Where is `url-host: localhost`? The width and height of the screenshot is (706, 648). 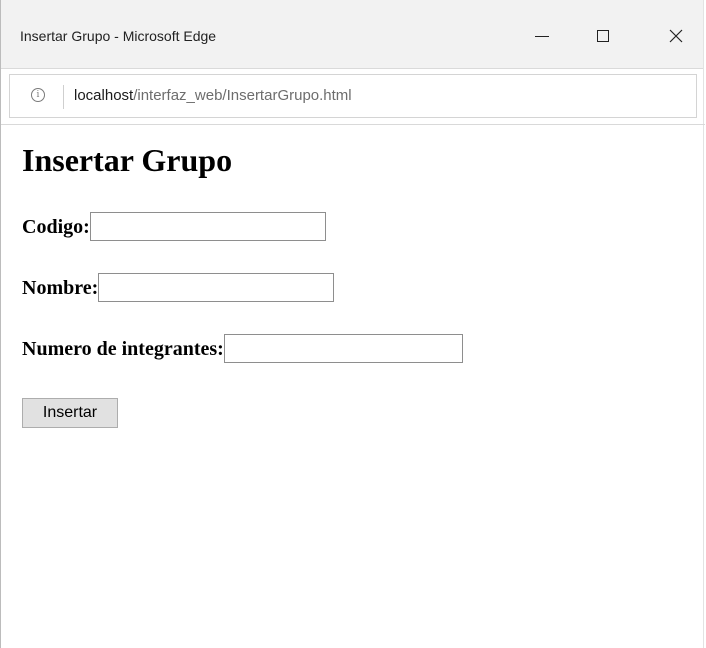 url-host: localhost is located at coordinates (104, 95).